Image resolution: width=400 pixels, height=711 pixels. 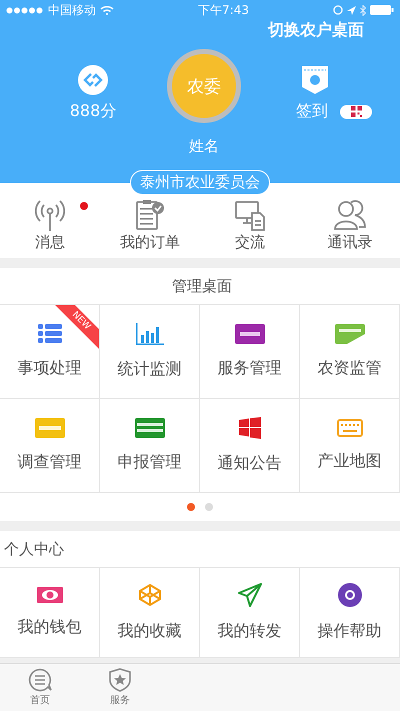 I want to click on menu-tile: 产业地图, so click(x=350, y=446).